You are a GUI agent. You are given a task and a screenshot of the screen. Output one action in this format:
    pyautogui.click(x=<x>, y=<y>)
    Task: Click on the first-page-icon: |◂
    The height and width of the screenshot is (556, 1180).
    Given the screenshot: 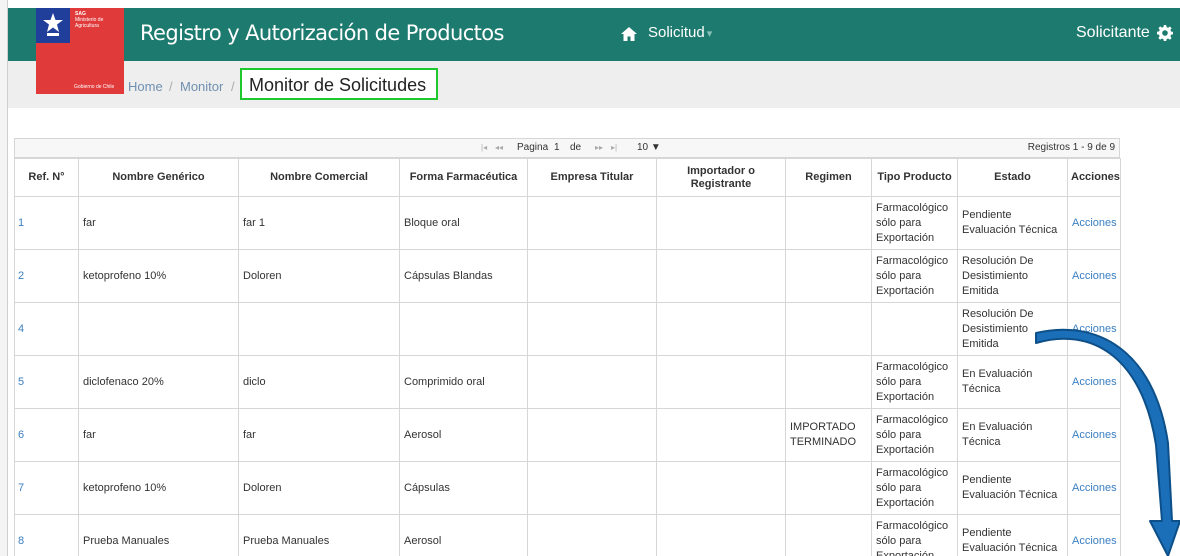 What is the action you would take?
    pyautogui.click(x=484, y=147)
    